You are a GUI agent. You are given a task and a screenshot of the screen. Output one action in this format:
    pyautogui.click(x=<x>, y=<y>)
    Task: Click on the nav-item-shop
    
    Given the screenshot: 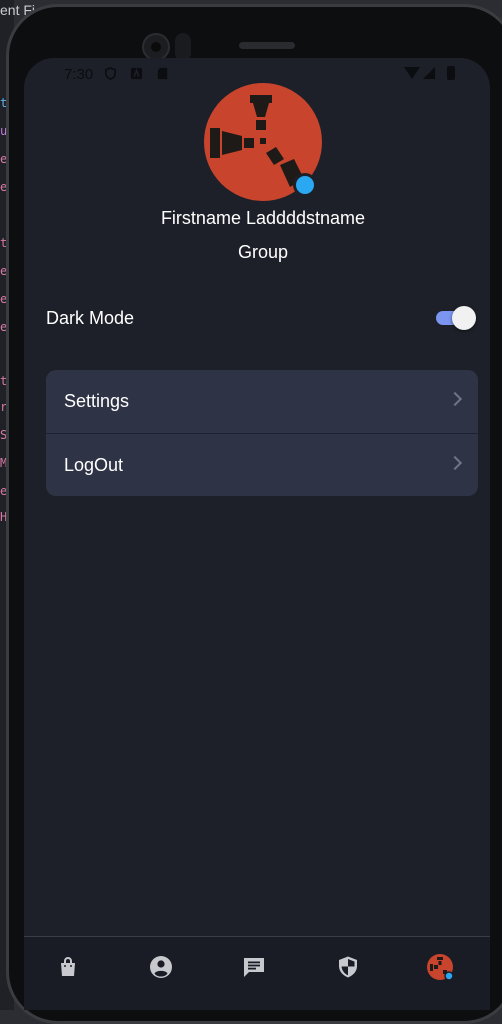 What is the action you would take?
    pyautogui.click(x=68, y=967)
    